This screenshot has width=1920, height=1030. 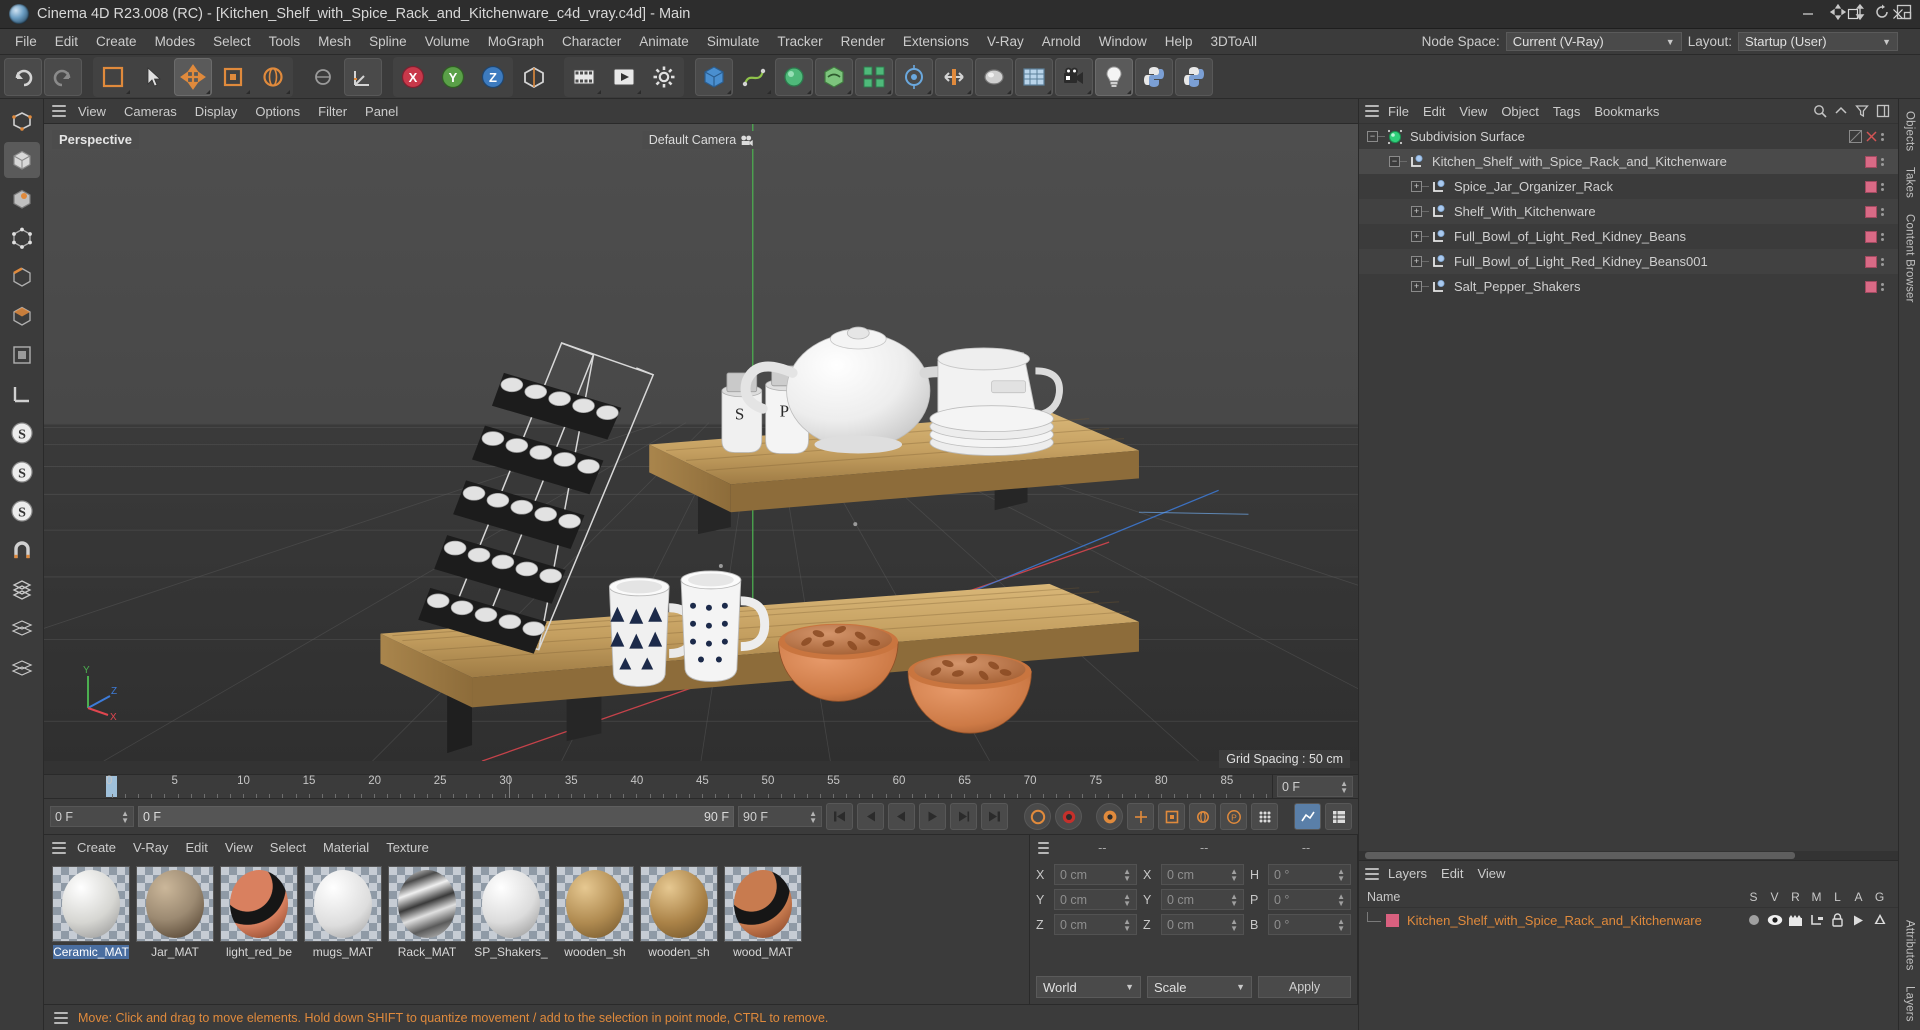 I want to click on menu-file: File, so click(x=26, y=41).